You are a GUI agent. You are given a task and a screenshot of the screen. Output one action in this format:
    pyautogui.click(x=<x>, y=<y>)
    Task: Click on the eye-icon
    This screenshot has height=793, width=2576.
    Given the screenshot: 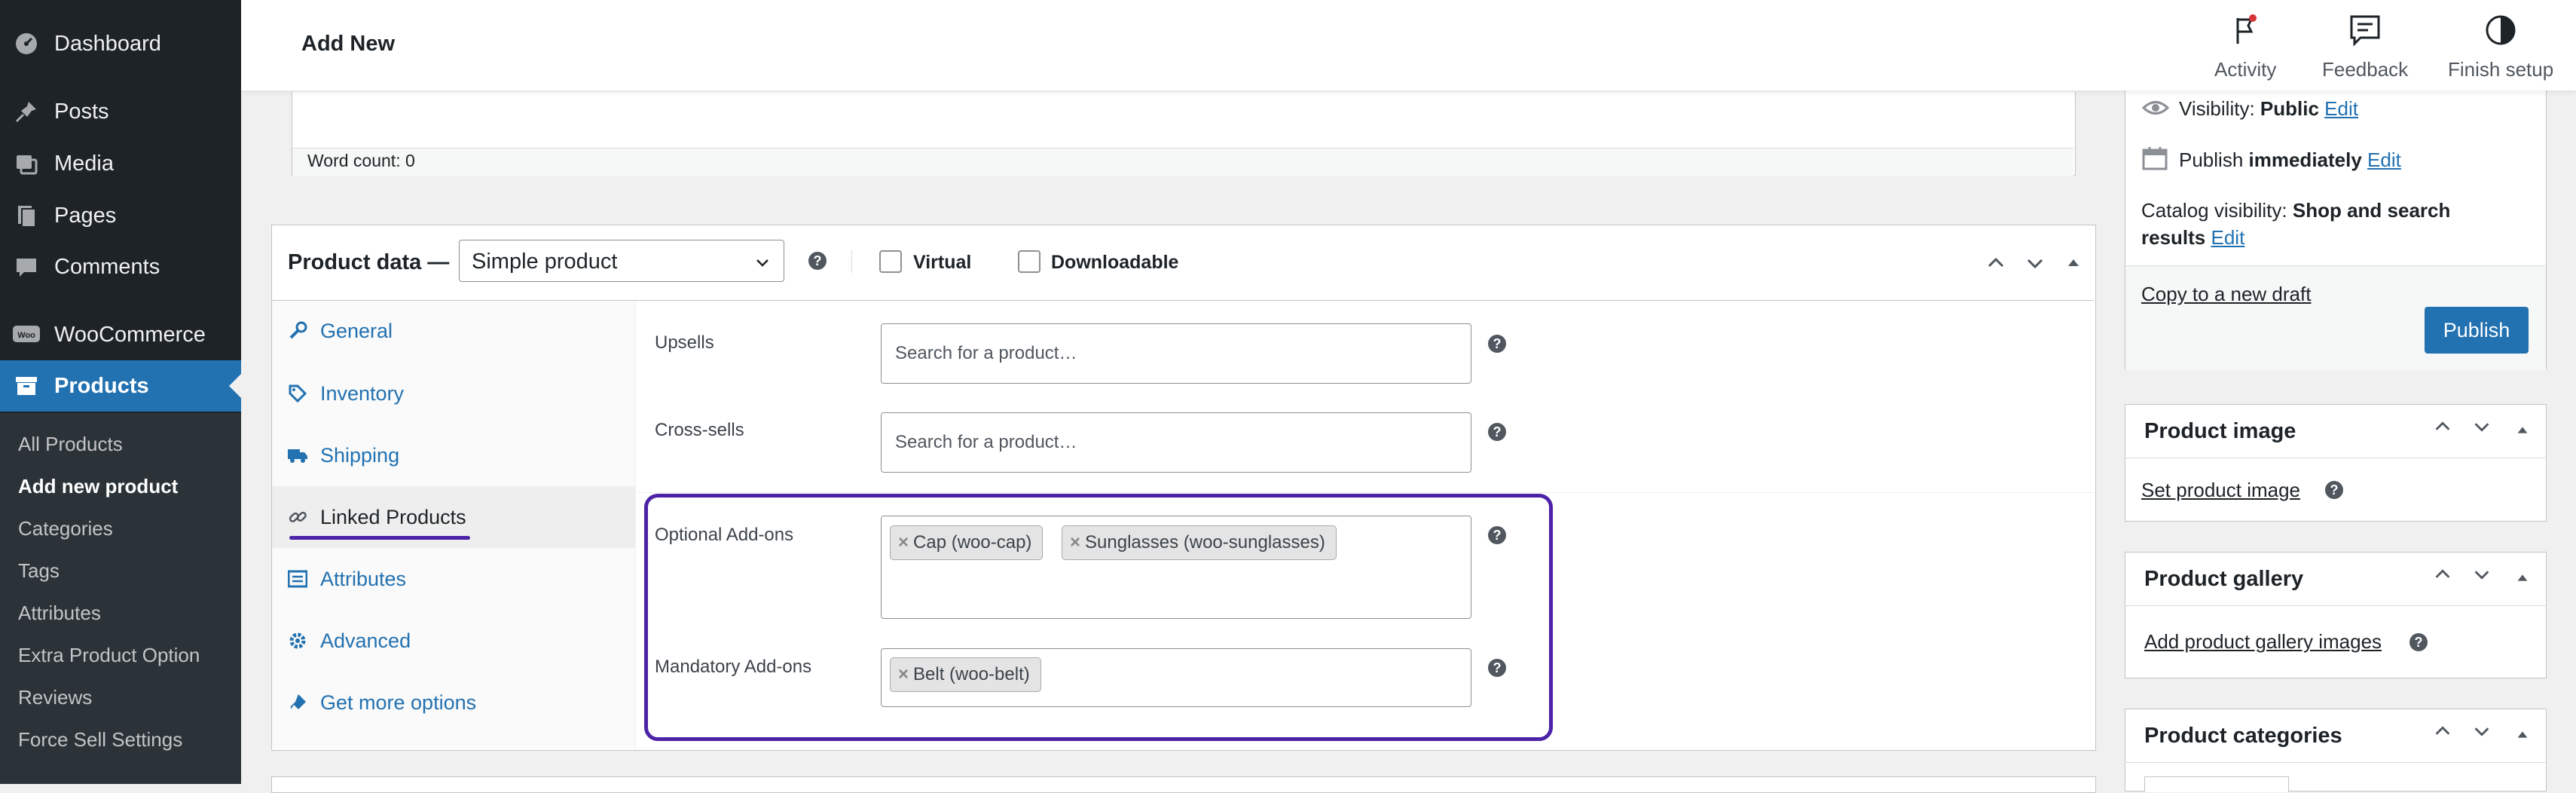 What is the action you would take?
    pyautogui.click(x=2155, y=110)
    